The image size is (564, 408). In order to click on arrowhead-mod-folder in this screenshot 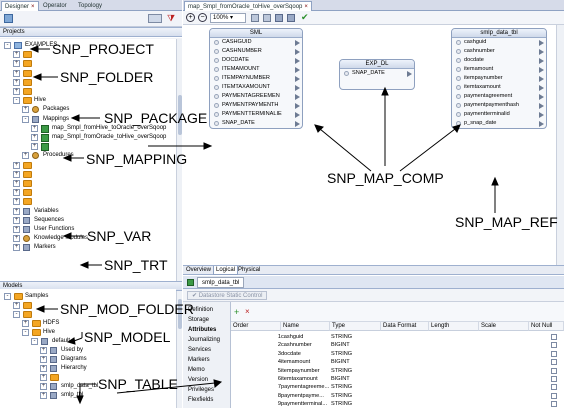, I will do `click(40, 309)`.